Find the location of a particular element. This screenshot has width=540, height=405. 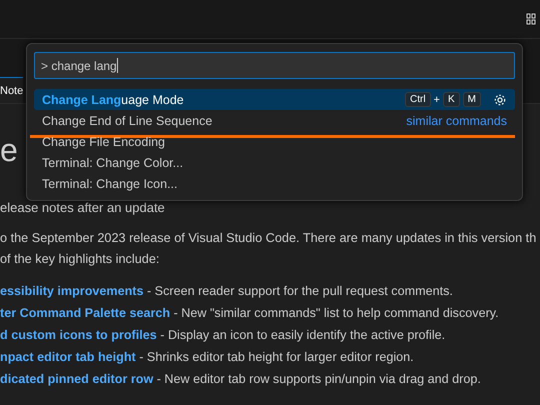

layout-icon is located at coordinates (531, 19).